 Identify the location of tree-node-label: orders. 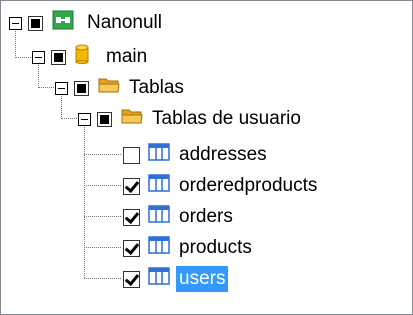
(206, 216).